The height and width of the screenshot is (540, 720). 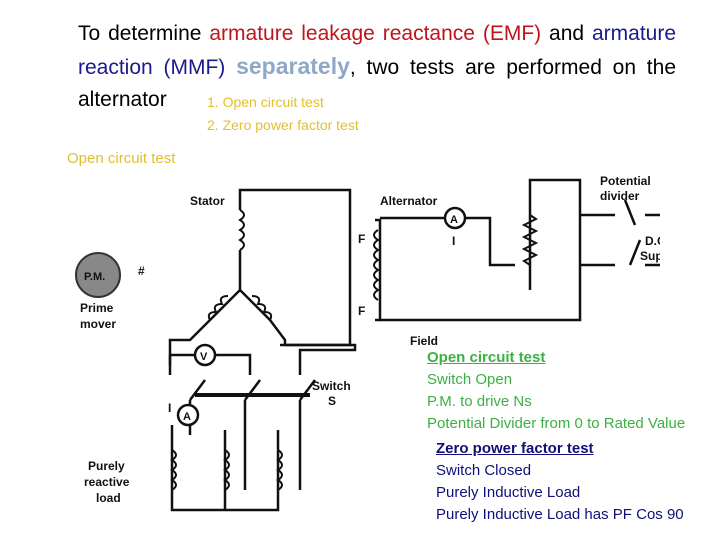 What do you see at coordinates (652, 241) in the screenshot?
I see `dc-label: D.C.` at bounding box center [652, 241].